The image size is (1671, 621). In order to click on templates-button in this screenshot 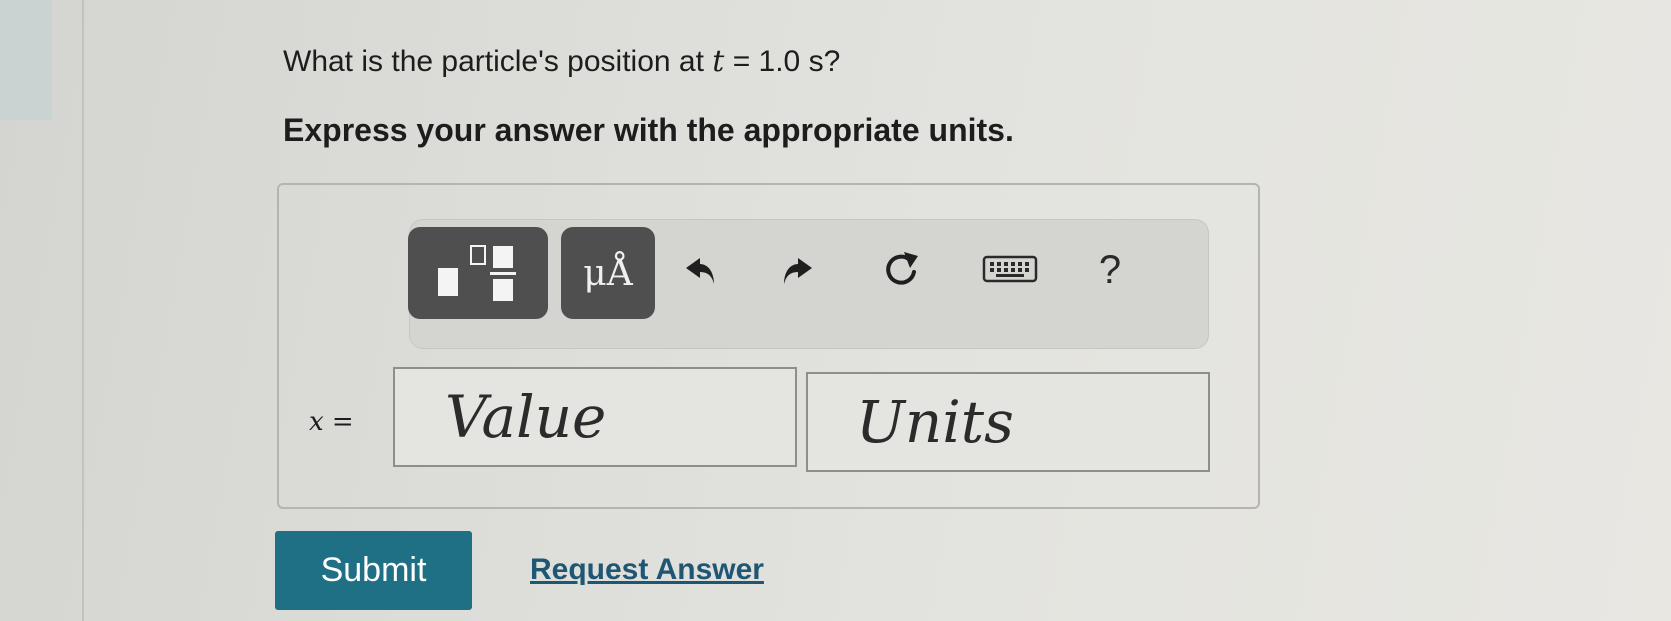, I will do `click(478, 273)`.